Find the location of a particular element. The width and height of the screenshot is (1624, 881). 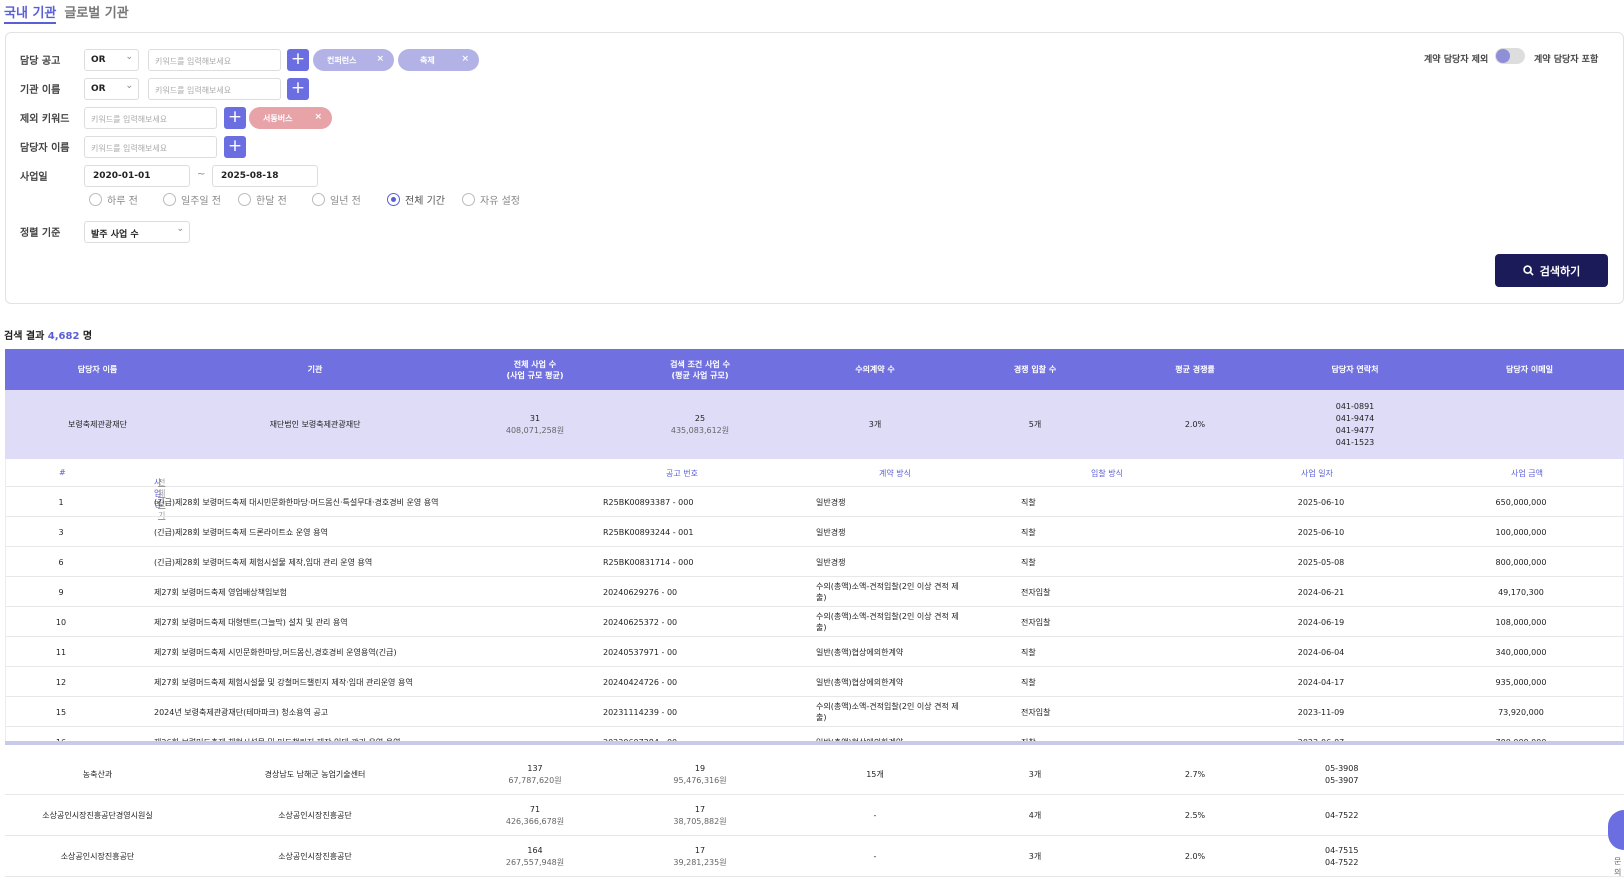

cell-no: 9 is located at coordinates (61, 592).